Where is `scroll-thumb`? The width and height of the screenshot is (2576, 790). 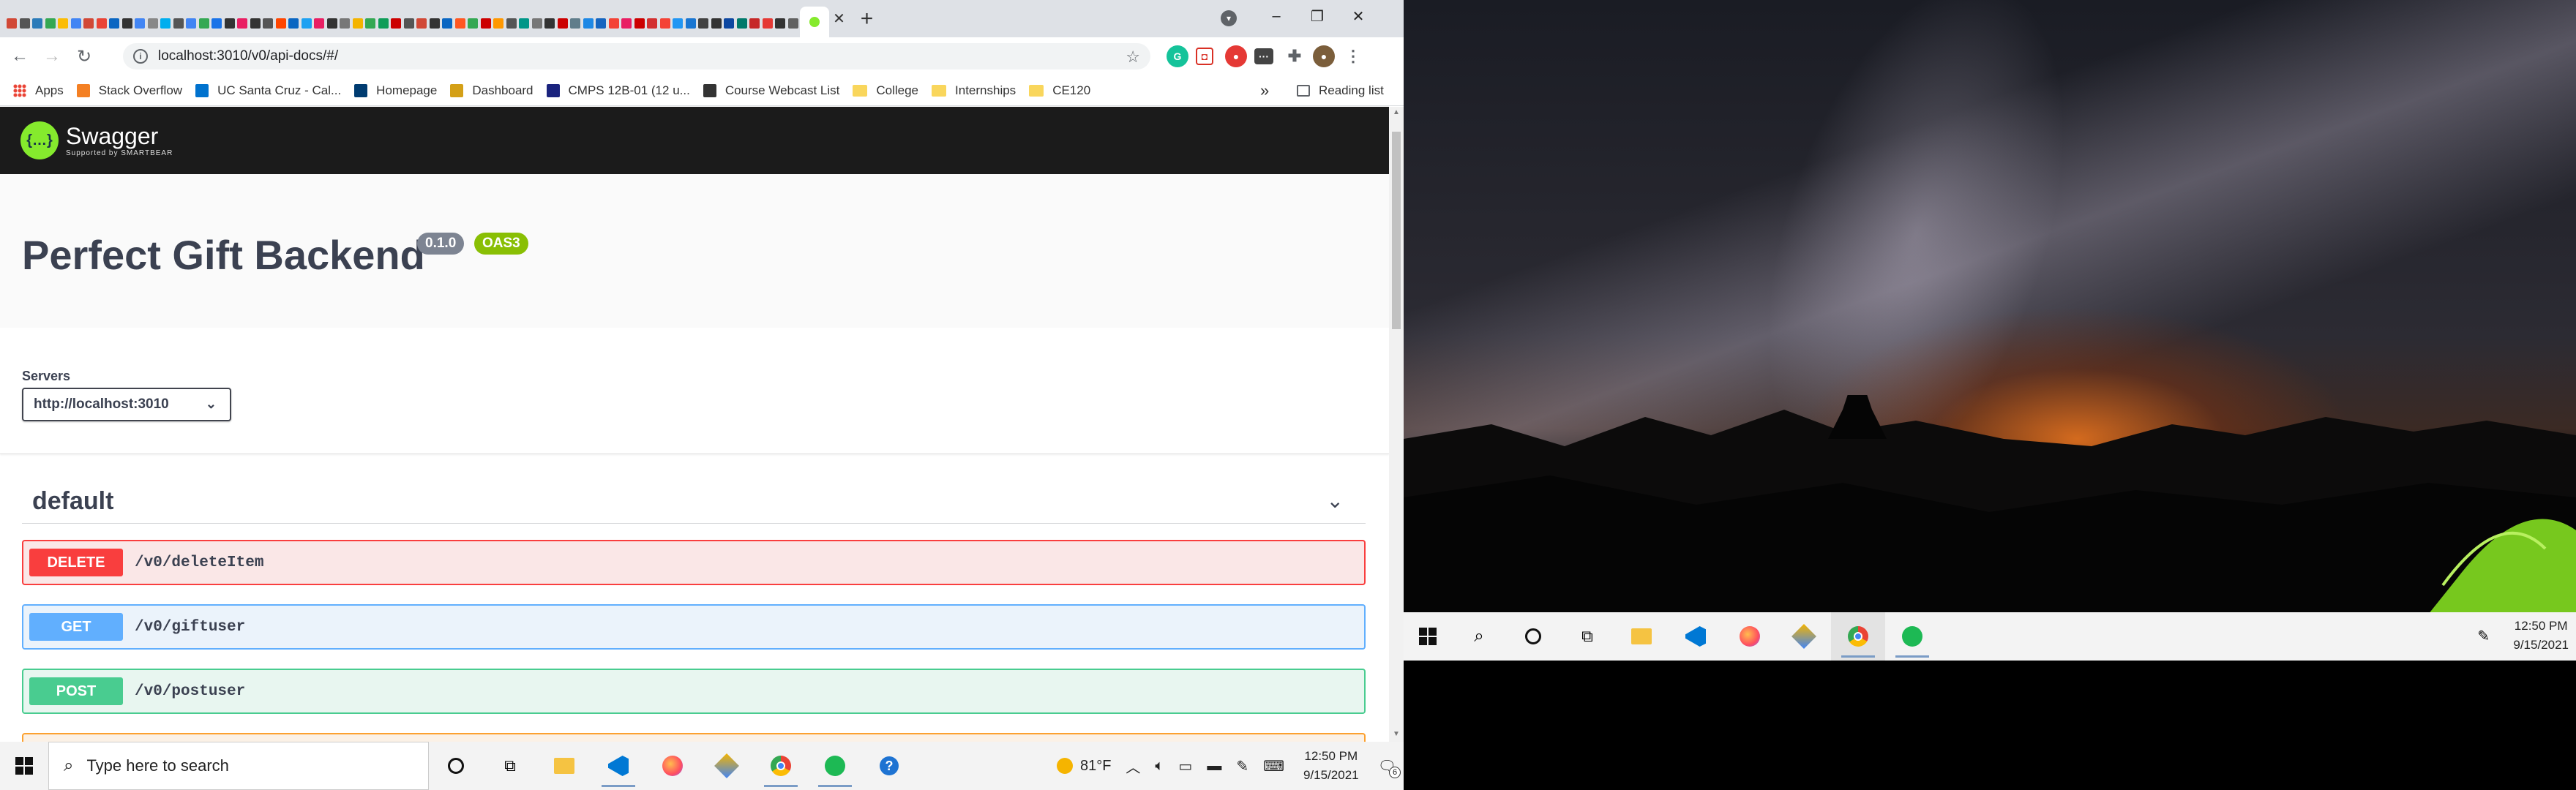
scroll-thumb is located at coordinates (1396, 230).